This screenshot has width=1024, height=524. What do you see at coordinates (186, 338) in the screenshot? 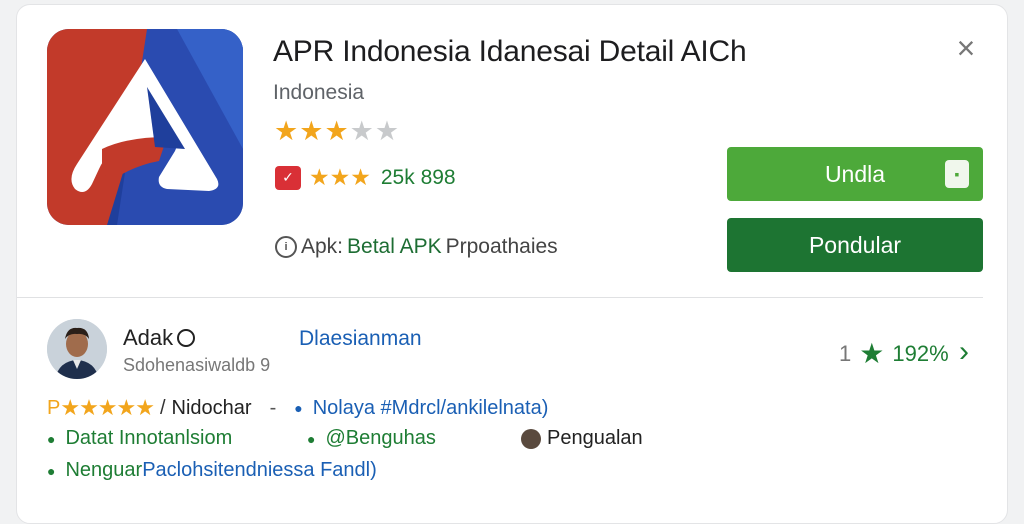
I see `clock-icon` at bounding box center [186, 338].